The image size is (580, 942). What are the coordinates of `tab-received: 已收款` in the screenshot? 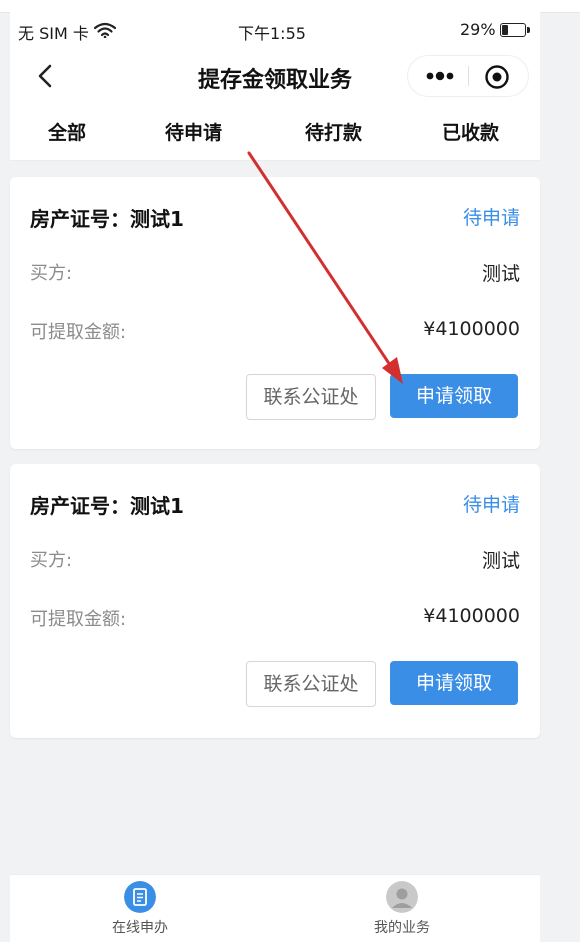 It's located at (470, 131).